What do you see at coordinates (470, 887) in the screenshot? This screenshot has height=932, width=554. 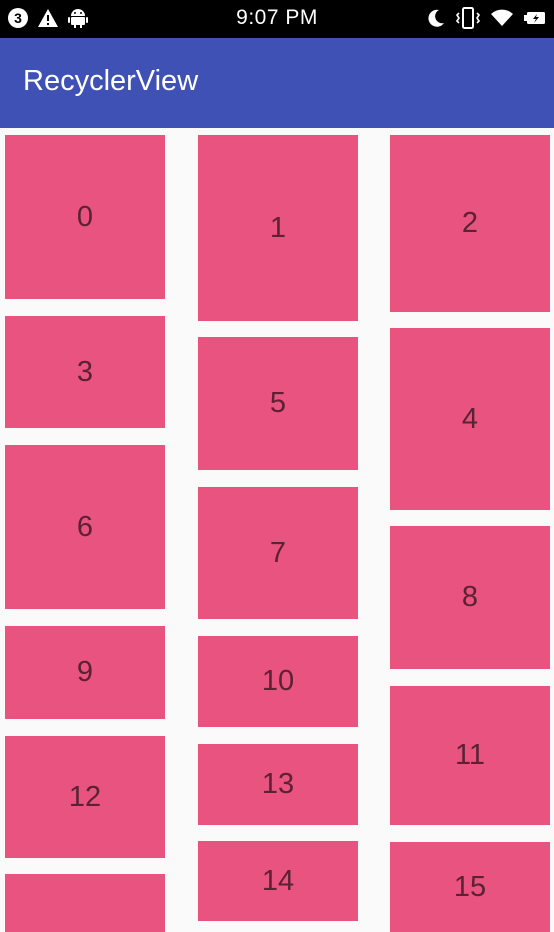 I see `grid-item: 15` at bounding box center [470, 887].